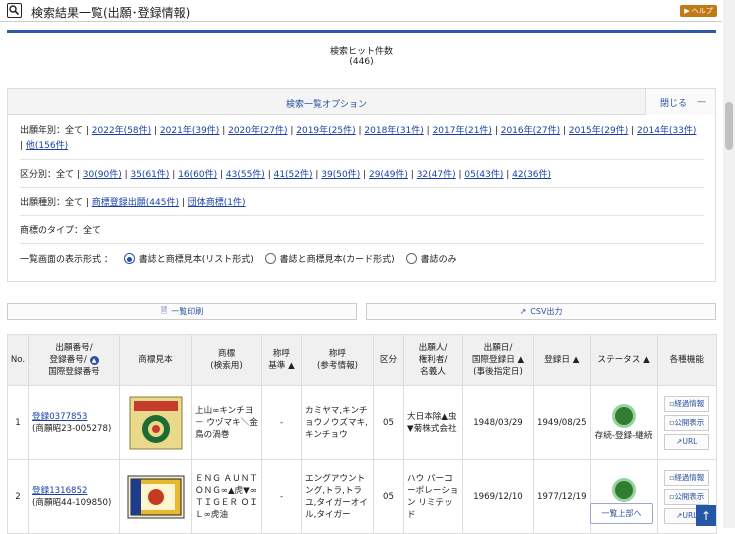 This screenshot has width=735, height=534. I want to click on col-app-date: 出願日/国際登録日 ▲ (事後指定日), so click(498, 360).